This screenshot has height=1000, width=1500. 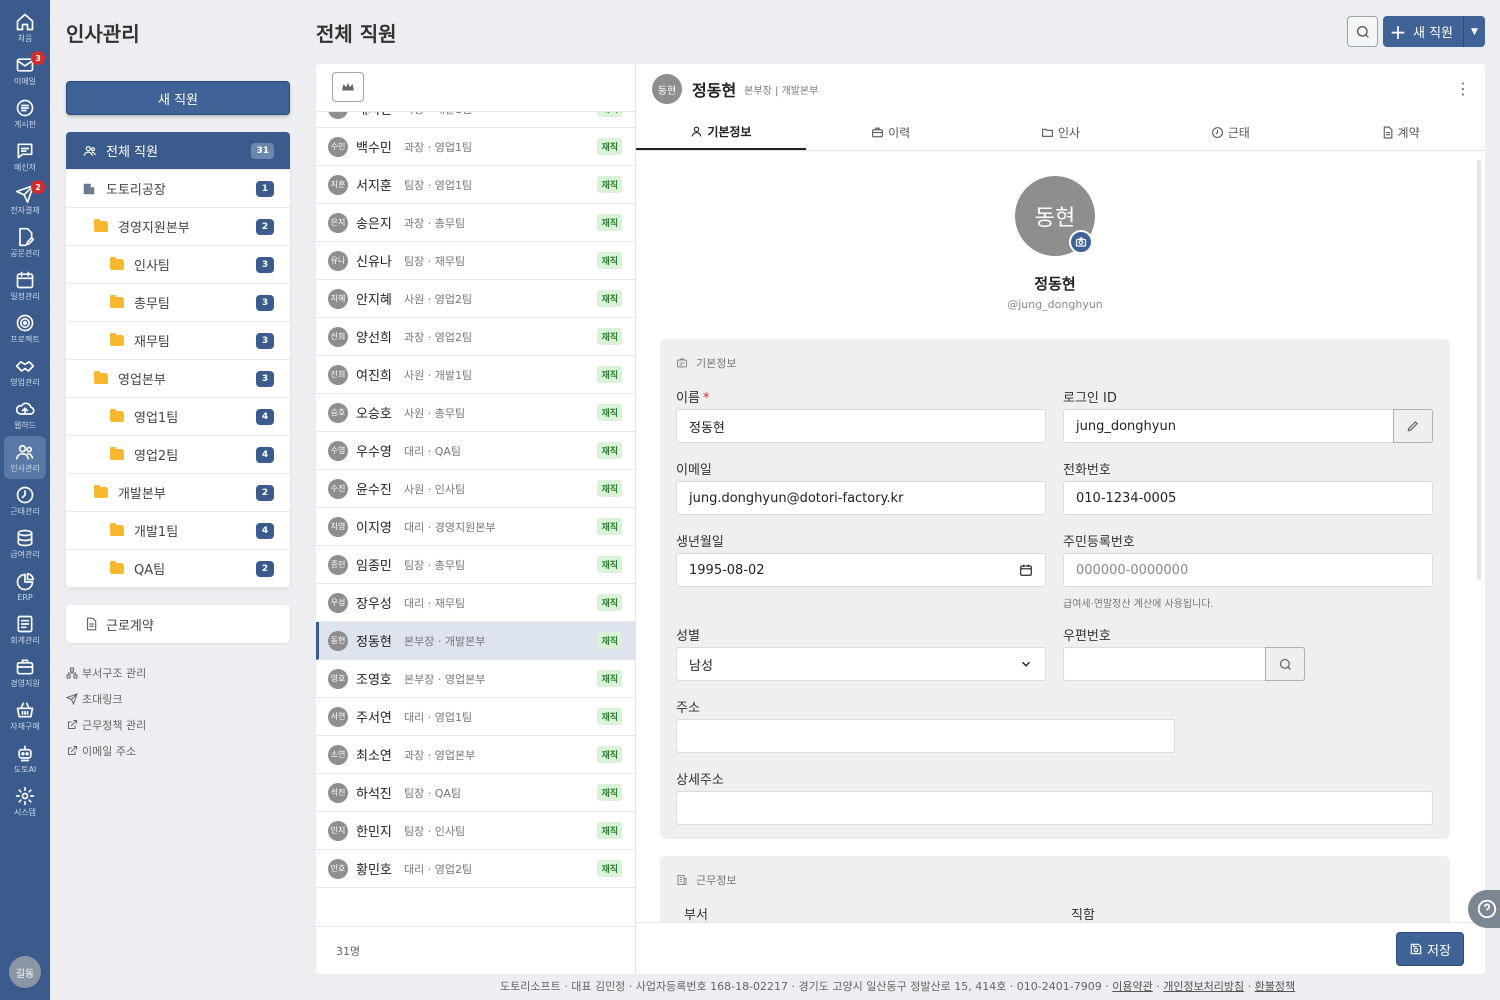 I want to click on tab-basic-info: 기본정보, so click(x=721, y=132).